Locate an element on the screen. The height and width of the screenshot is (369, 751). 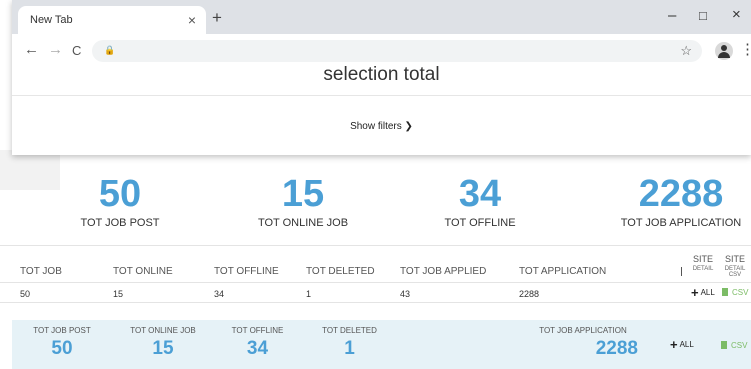
show-filters-toggle: Show filters ❯ is located at coordinates (381, 126).